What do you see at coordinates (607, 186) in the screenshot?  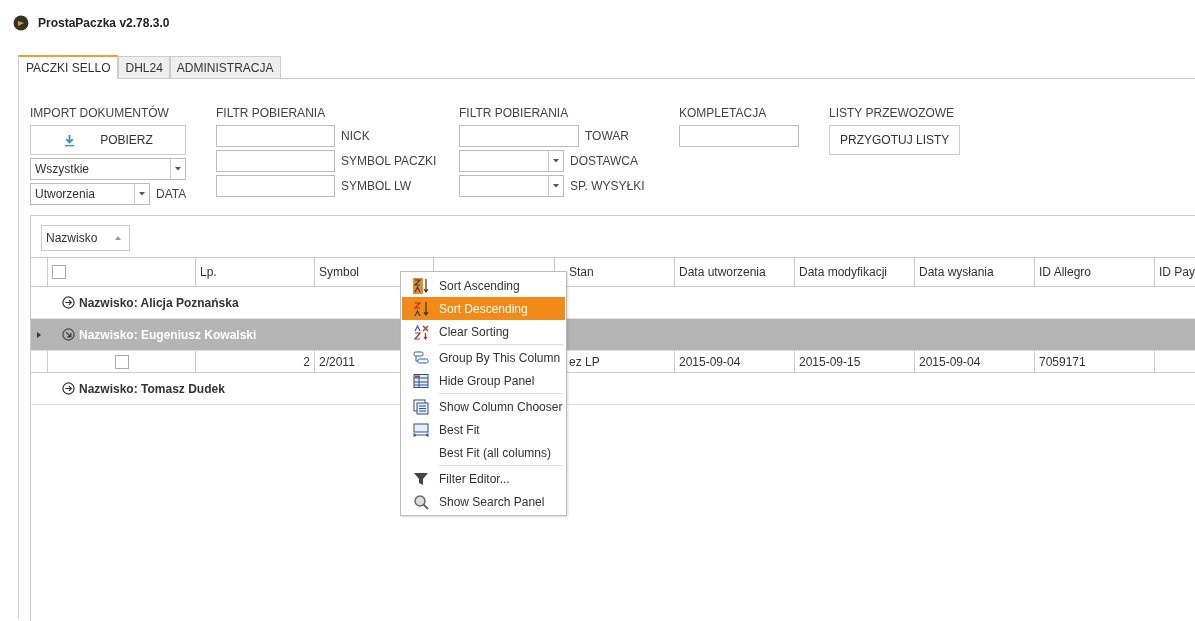 I see `field-label: SP. WYSYŁKI` at bounding box center [607, 186].